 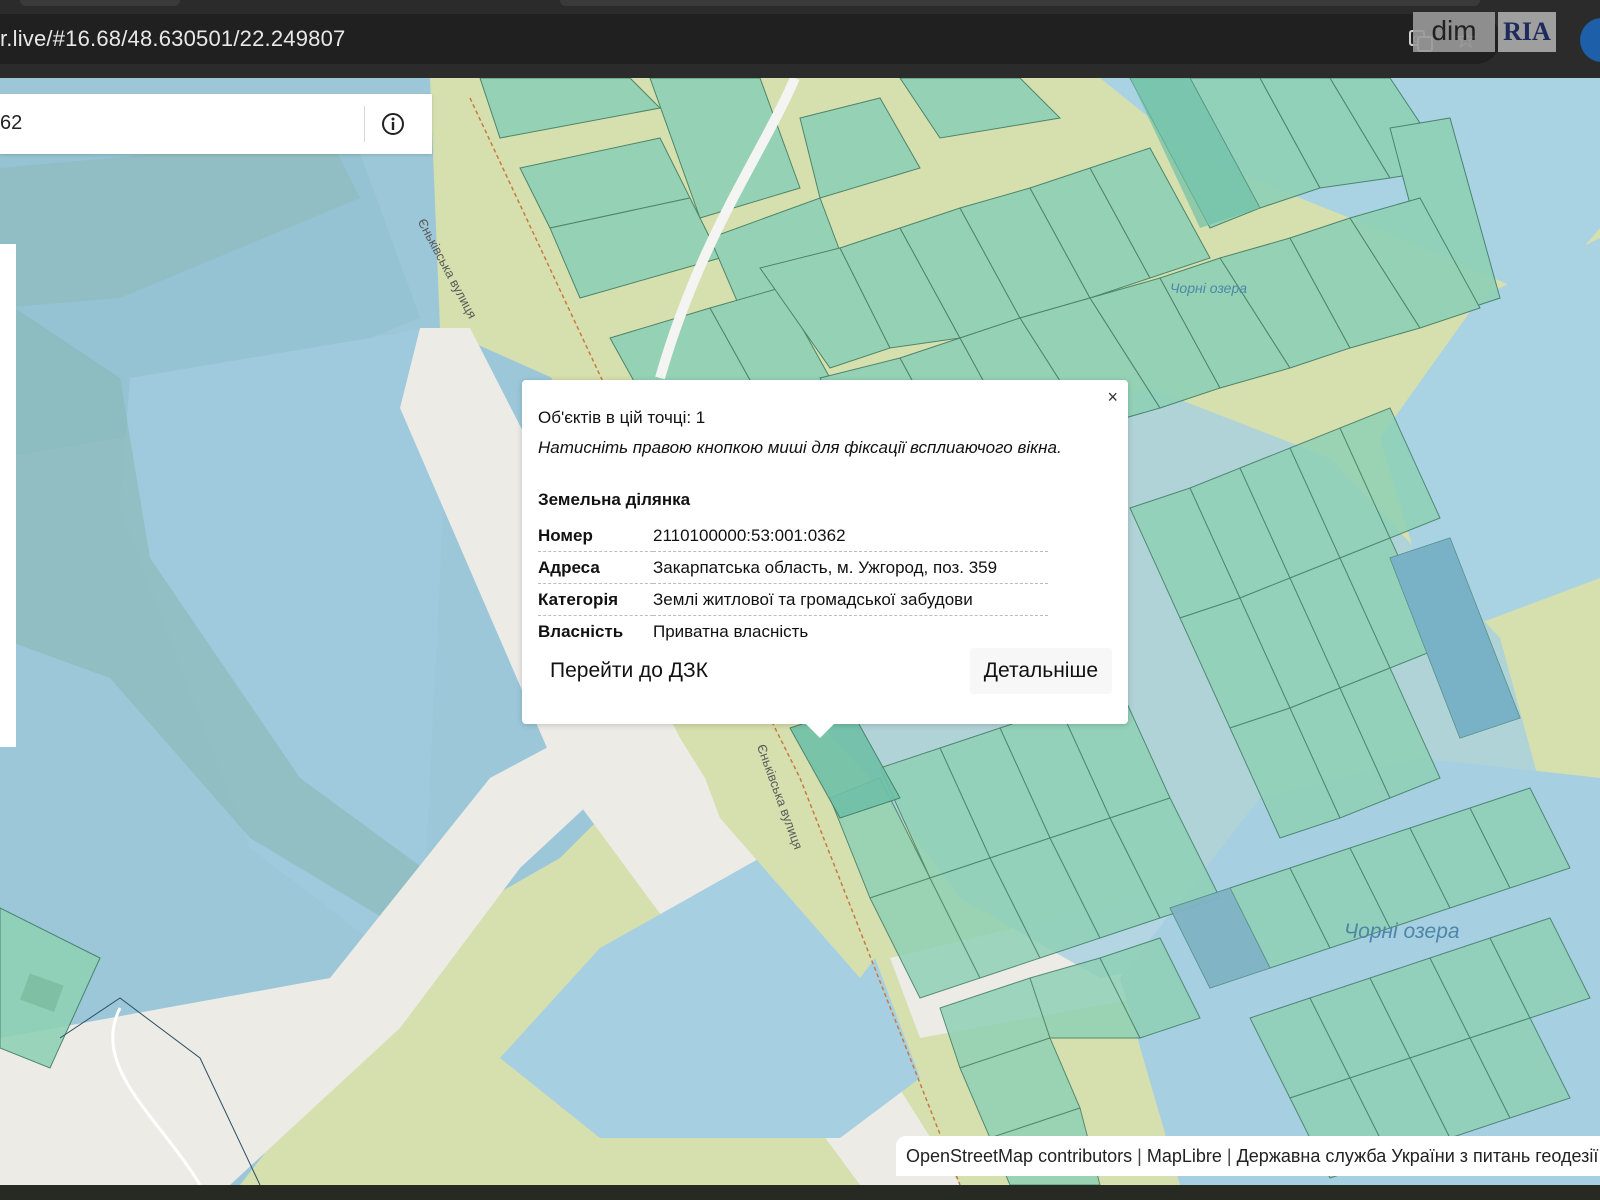 What do you see at coordinates (595, 599) in the screenshot?
I see `property-key: Категорія` at bounding box center [595, 599].